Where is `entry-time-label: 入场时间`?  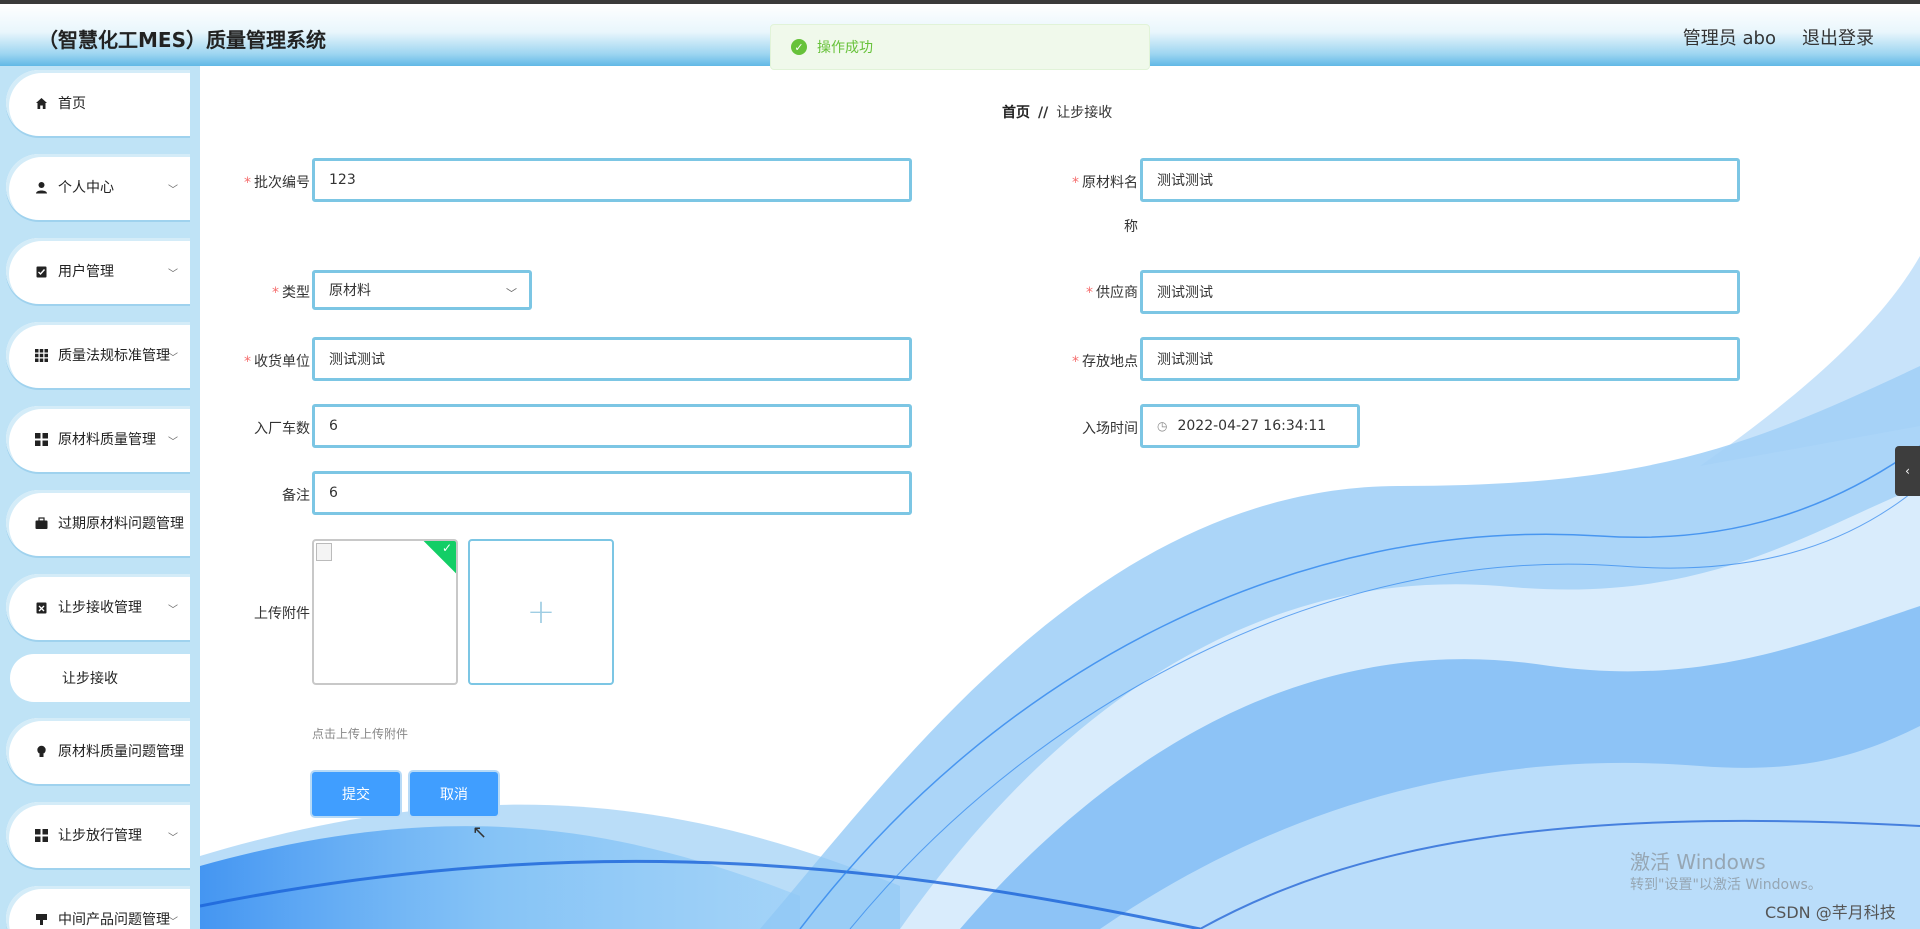
entry-time-label: 入场时间 is located at coordinates (1110, 429).